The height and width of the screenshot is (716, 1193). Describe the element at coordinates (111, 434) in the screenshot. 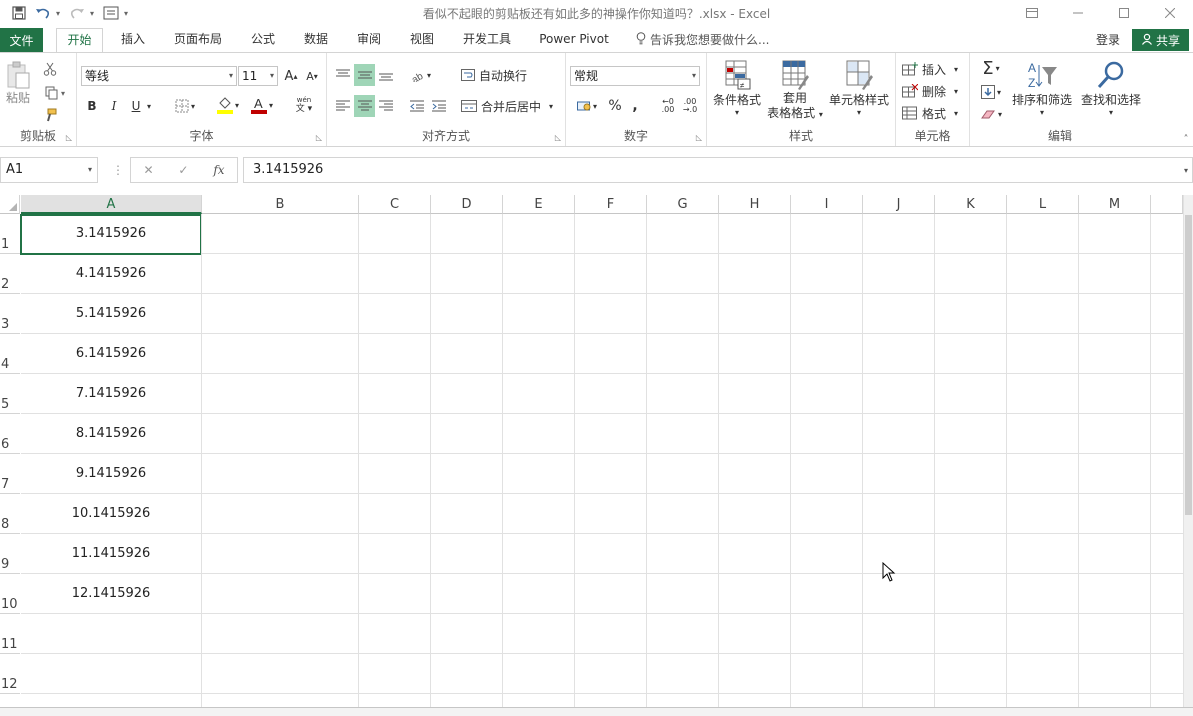

I see `cell-a6: 8.1415926` at that location.